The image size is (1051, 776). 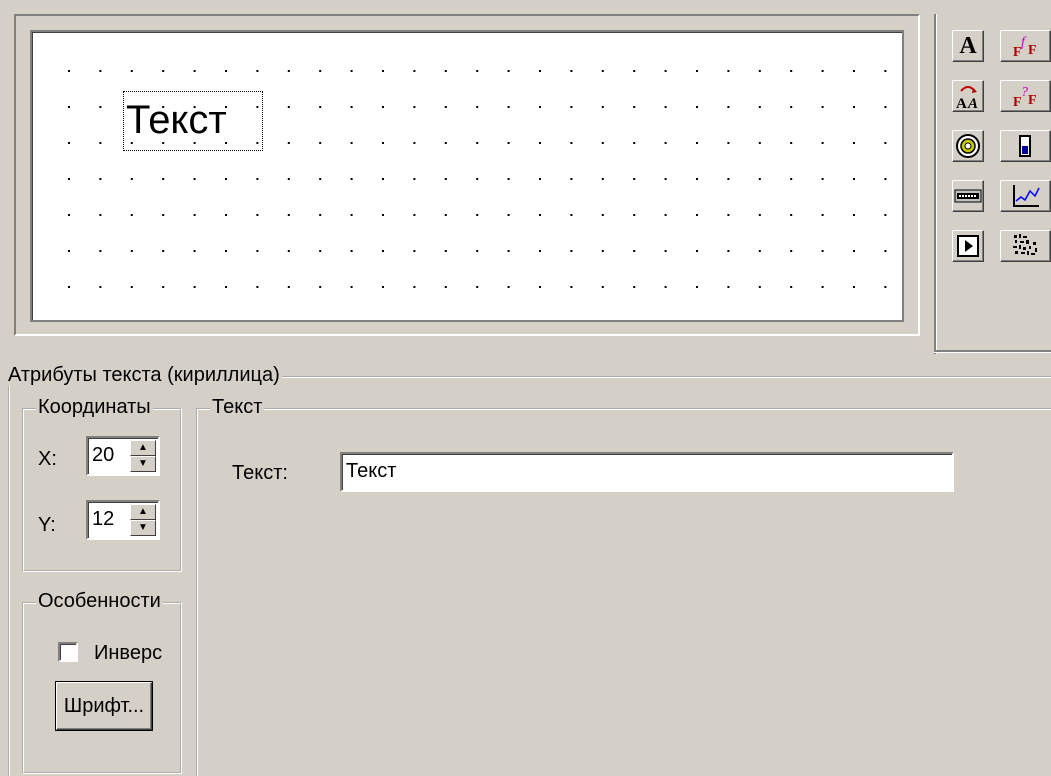 What do you see at coordinates (103, 455) in the screenshot?
I see `x-value: 20` at bounding box center [103, 455].